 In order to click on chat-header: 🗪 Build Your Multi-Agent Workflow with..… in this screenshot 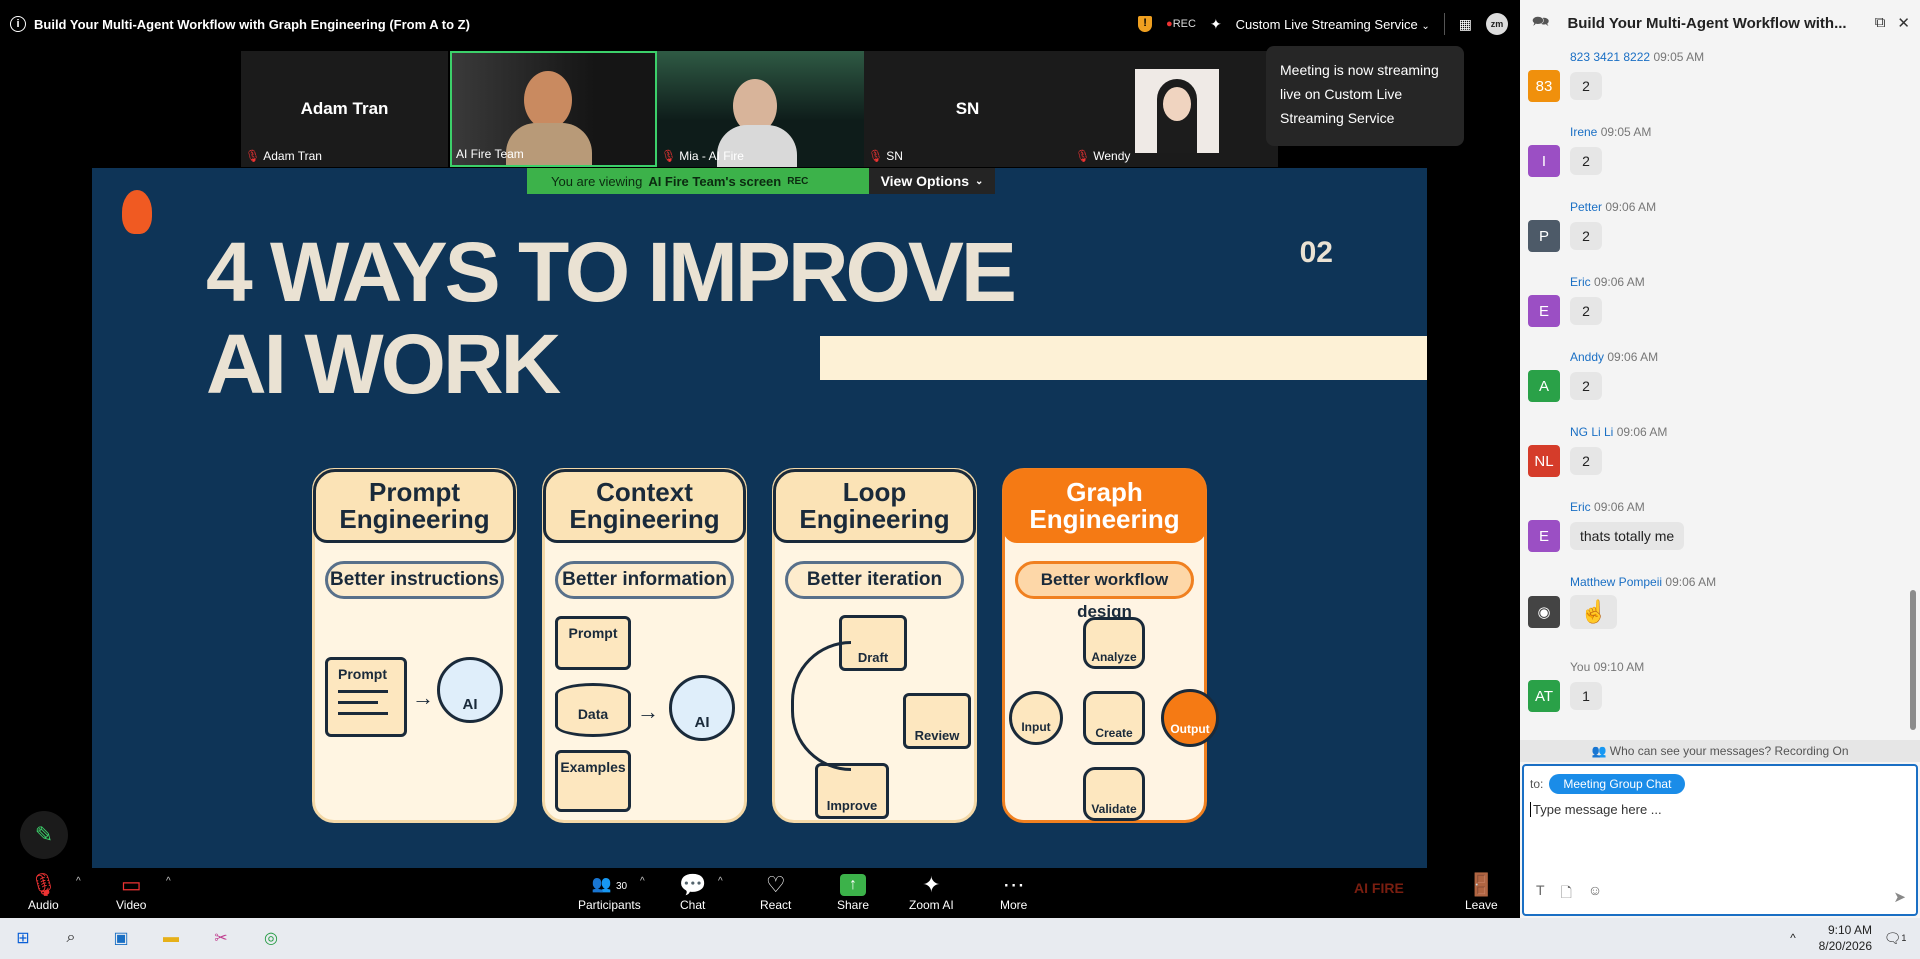, I will do `click(1720, 23)`.